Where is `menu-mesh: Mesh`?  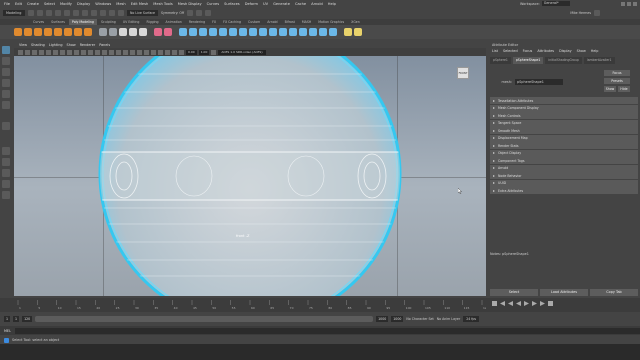 menu-mesh: Mesh is located at coordinates (120, 4).